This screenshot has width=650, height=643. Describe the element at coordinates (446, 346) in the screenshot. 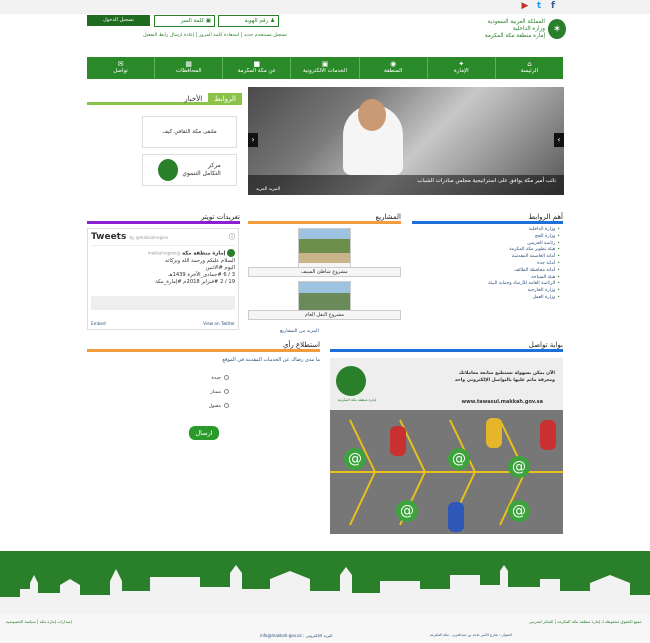

I see `tawasul-title: بوابة تواصل` at that location.